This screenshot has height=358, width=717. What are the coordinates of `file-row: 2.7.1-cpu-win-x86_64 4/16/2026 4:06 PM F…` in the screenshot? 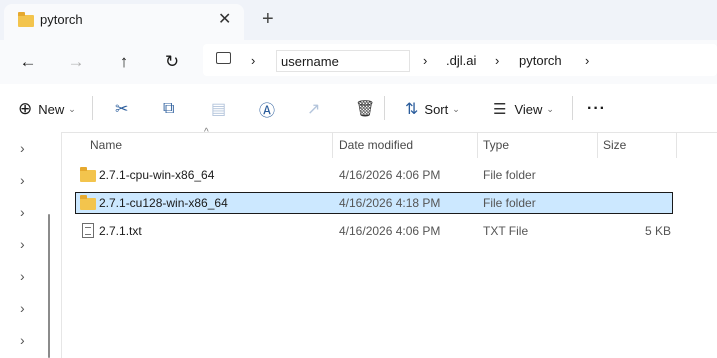 It's located at (374, 175).